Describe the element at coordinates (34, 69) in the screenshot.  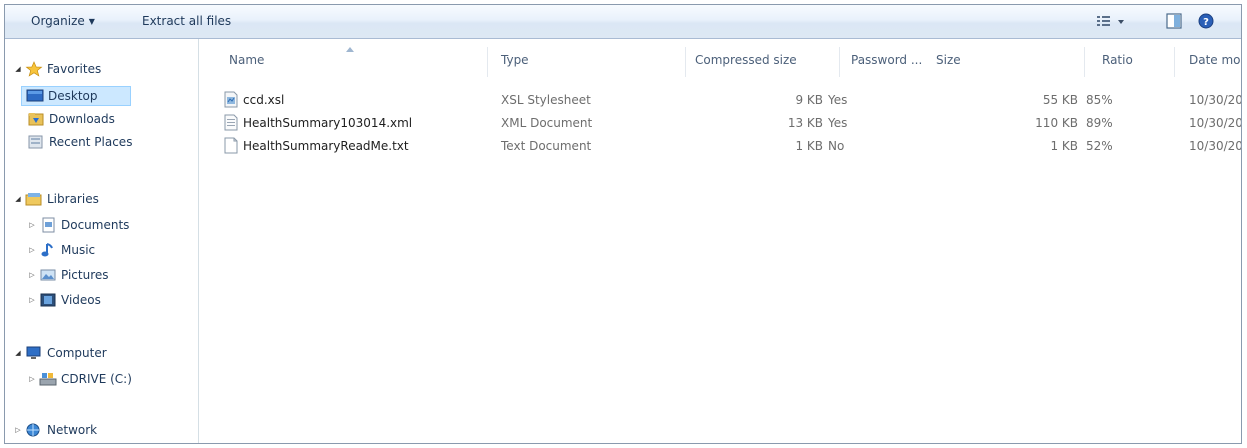
I see `star-icon` at that location.